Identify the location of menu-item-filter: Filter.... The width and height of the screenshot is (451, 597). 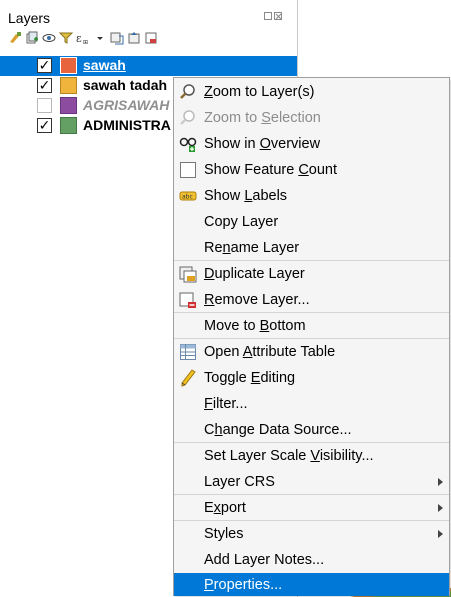
(311, 404).